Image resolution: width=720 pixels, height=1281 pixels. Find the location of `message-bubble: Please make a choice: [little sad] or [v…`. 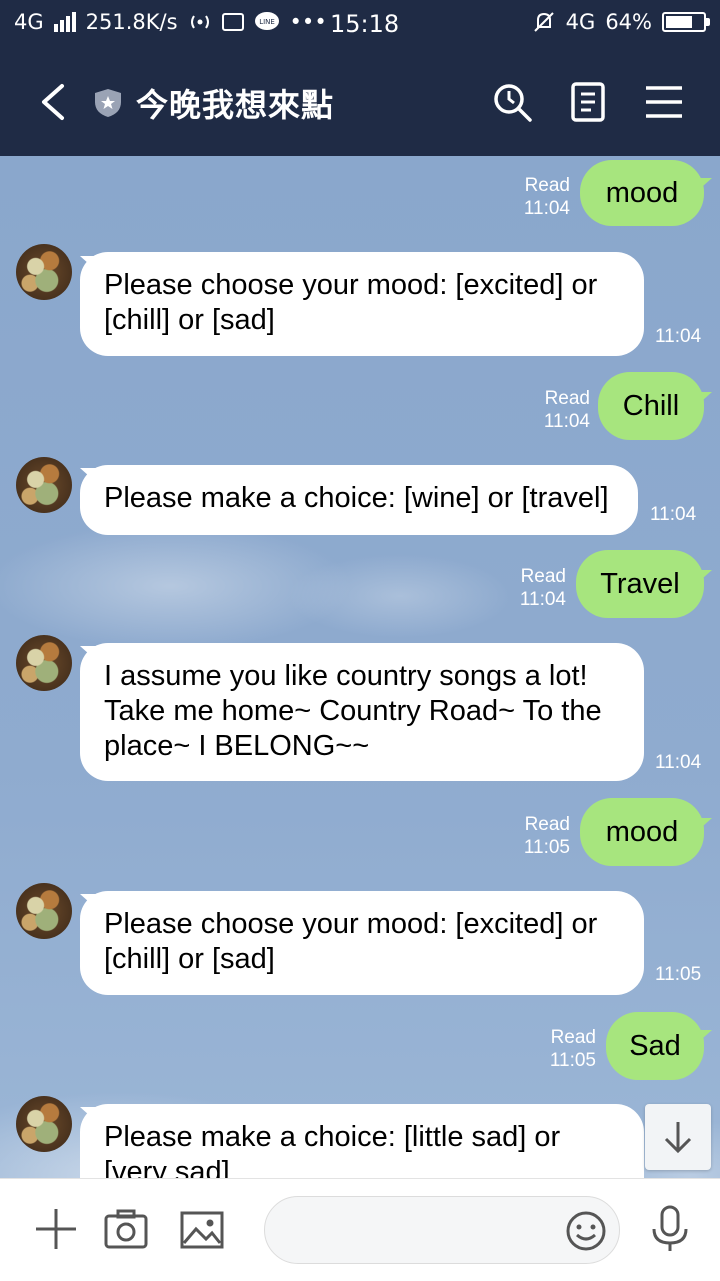

message-bubble: Please make a choice: [little sad] or [v… is located at coordinates (362, 1141).